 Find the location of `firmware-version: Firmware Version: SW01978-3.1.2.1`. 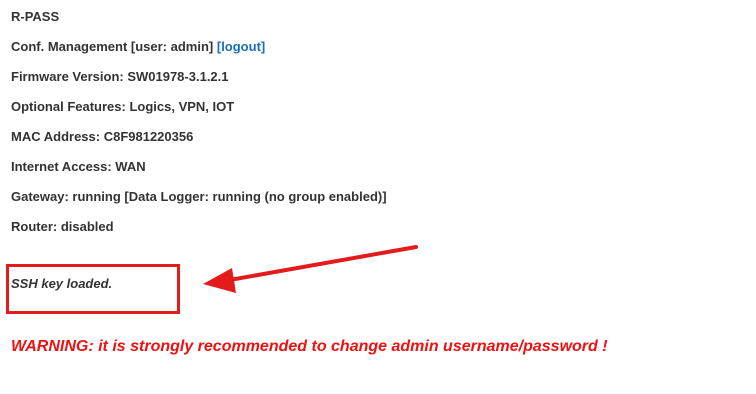

firmware-version: Firmware Version: SW01978-3.1.2.1 is located at coordinates (120, 76).